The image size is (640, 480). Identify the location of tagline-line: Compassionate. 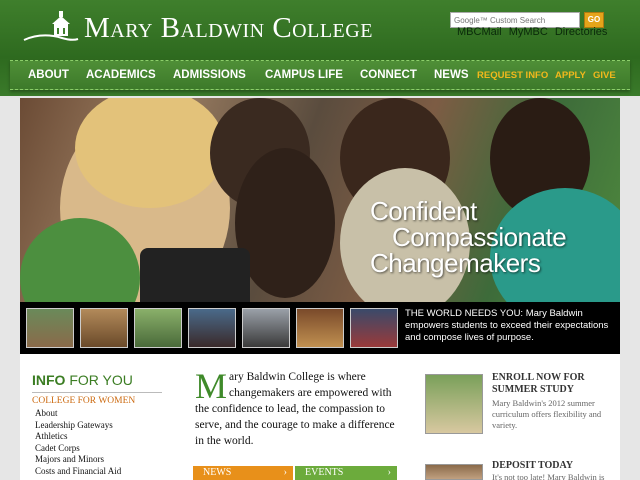
(479, 237).